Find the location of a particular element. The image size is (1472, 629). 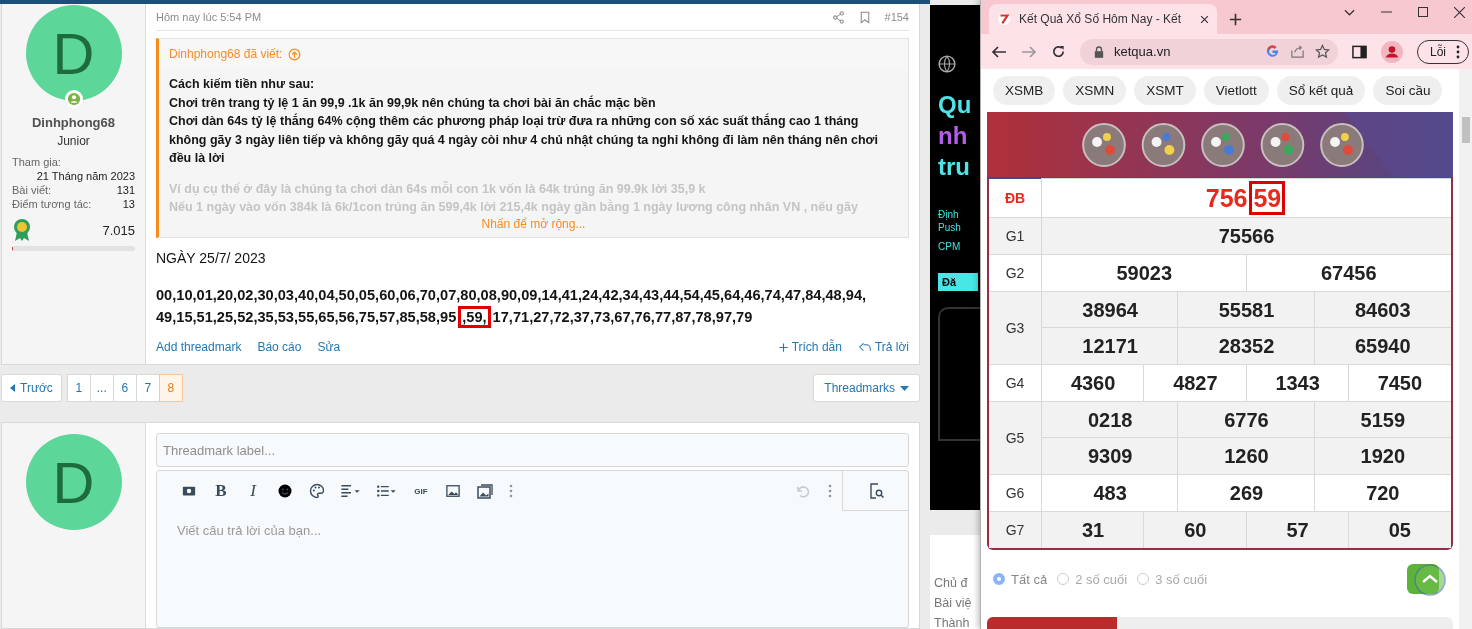

page-button: 8 is located at coordinates (170, 388).